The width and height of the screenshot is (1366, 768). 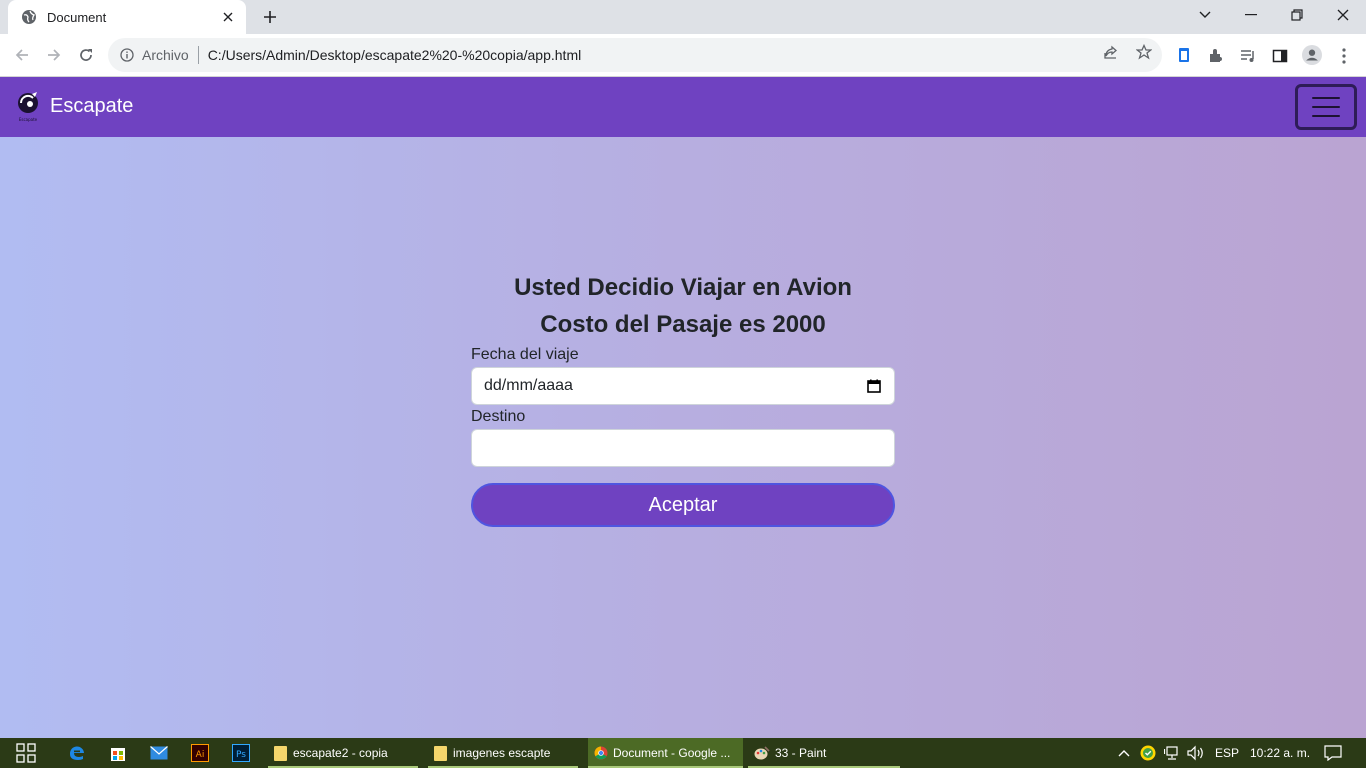 I want to click on taskbar-app-label: imagenes escapte, so click(x=502, y=753).